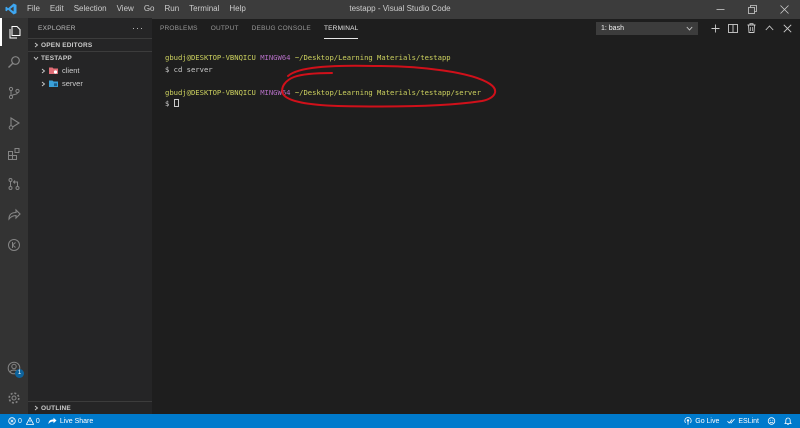 The height and width of the screenshot is (428, 800). I want to click on split-icon, so click(733, 28).